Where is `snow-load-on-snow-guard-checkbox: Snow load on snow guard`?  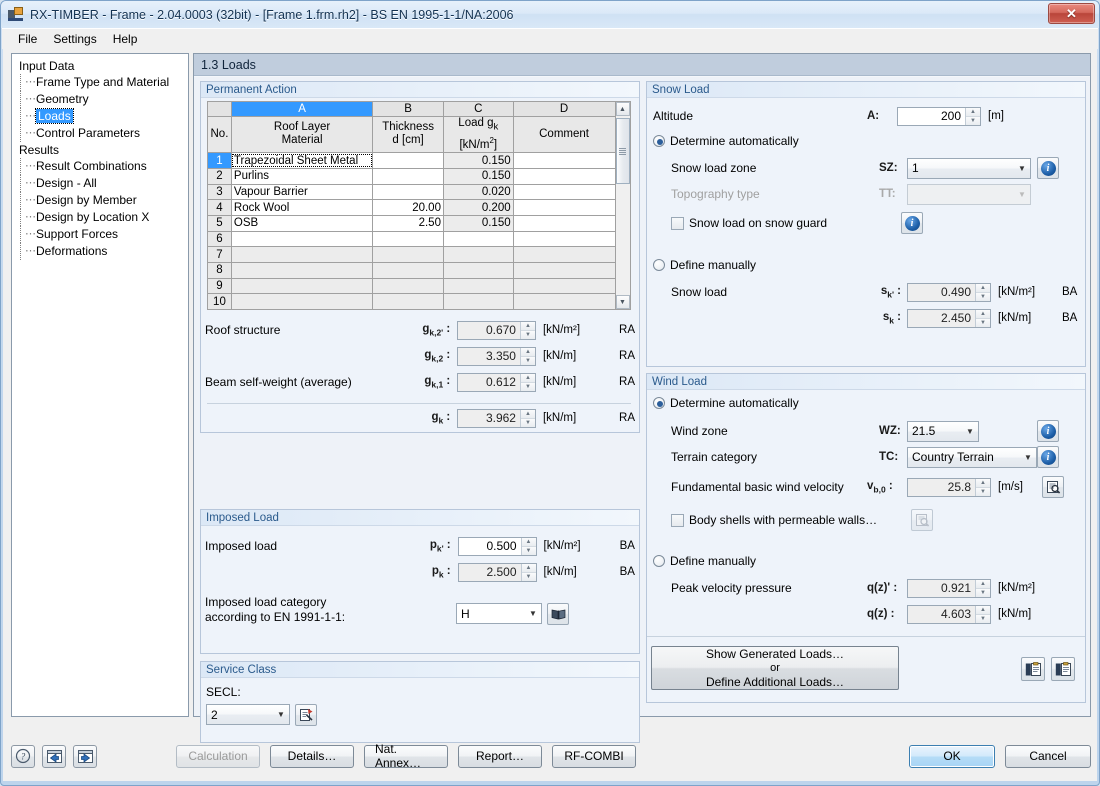
snow-load-on-snow-guard-checkbox: Snow load on snow guard is located at coordinates (775, 223).